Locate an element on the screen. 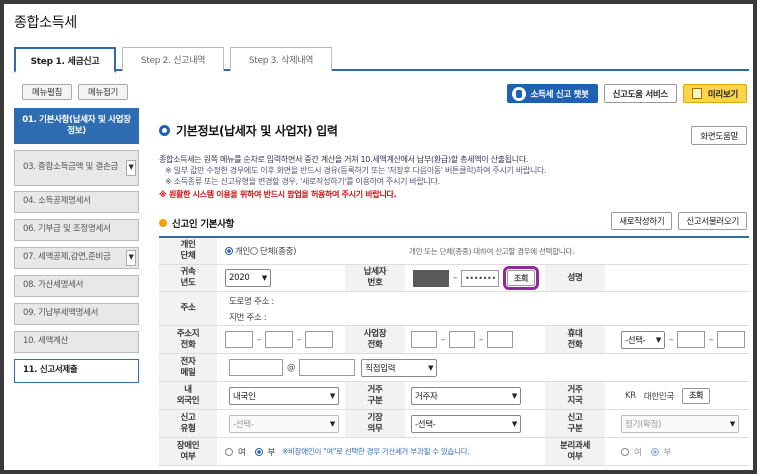 The width and height of the screenshot is (757, 474). nav-item-income: 03. 종합소득금액 및 결손금 ▼ is located at coordinates (76, 168).